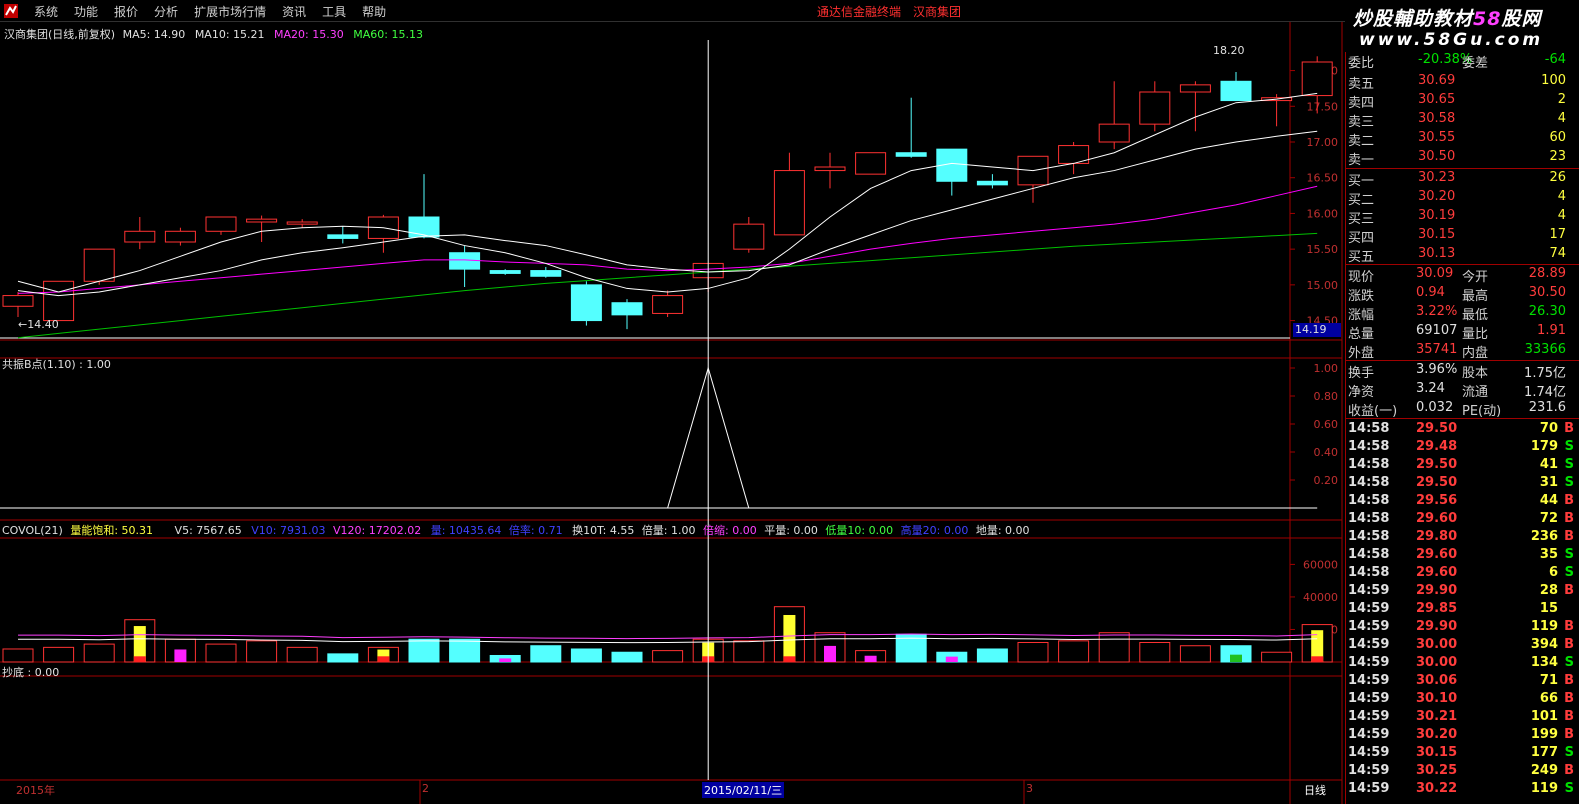 The image size is (1579, 804). I want to click on x-axis-year: 2015年, so click(35, 790).